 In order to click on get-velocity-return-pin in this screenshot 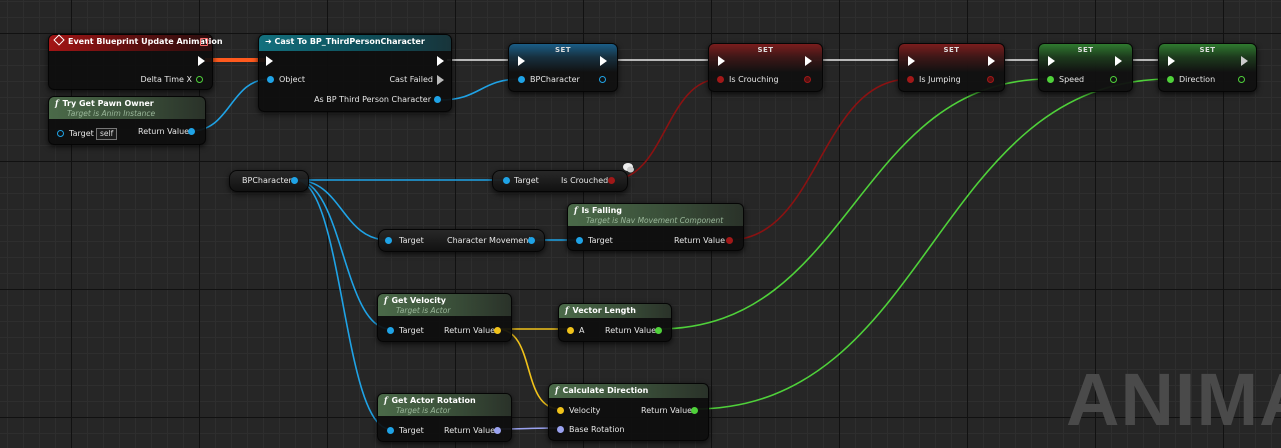, I will do `click(497, 330)`.